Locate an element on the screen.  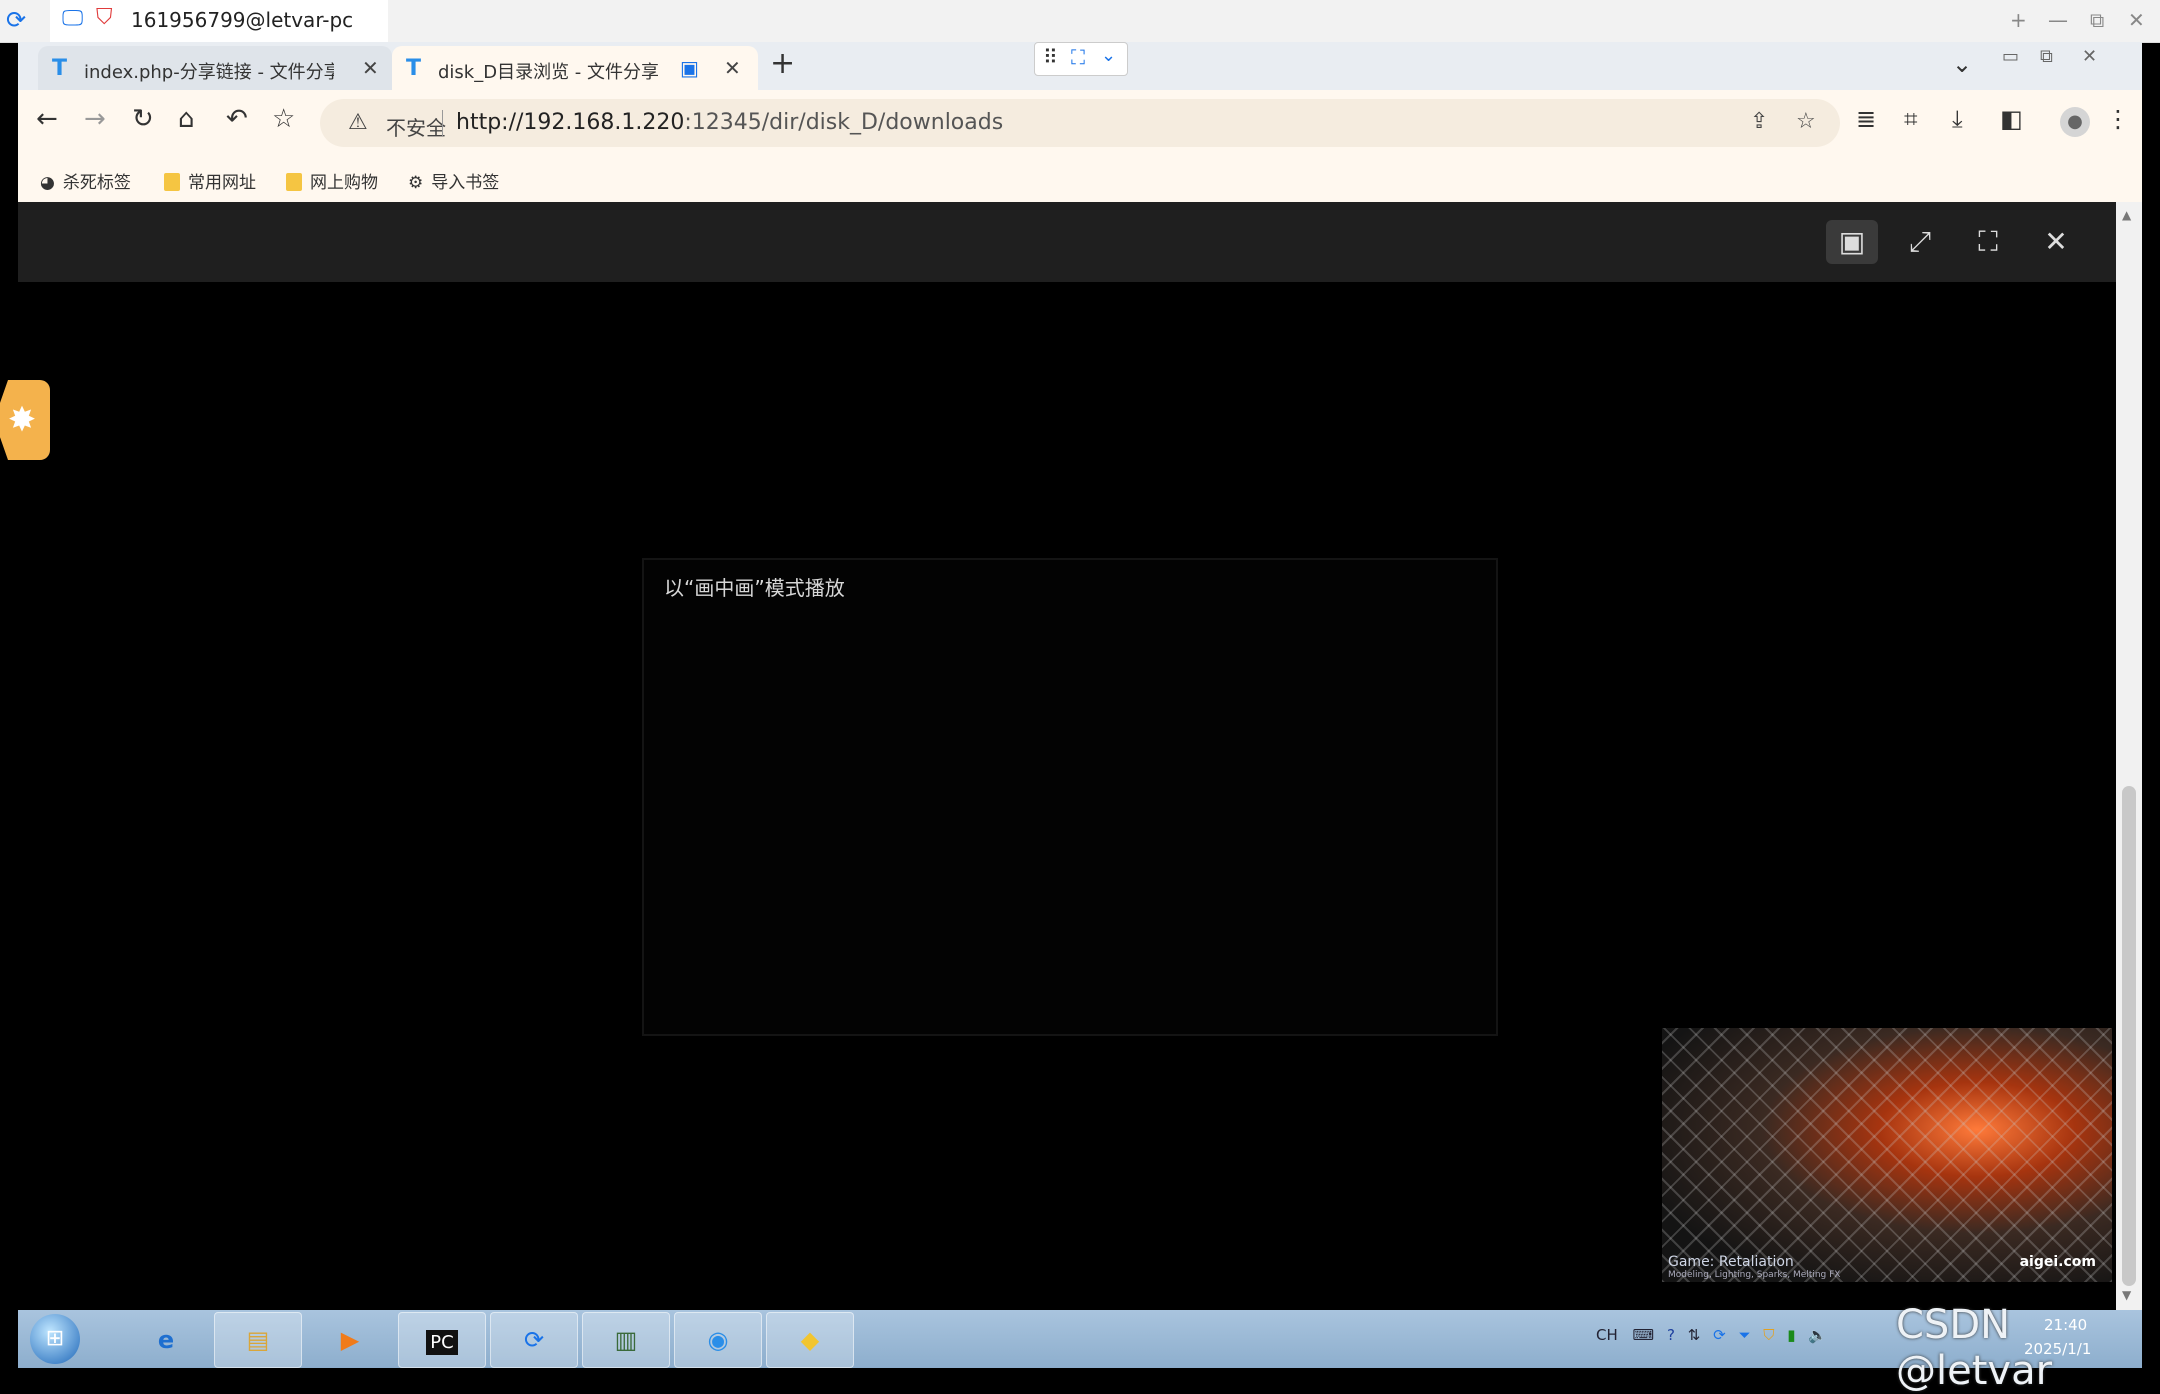
start-button: ⊞ is located at coordinates (55, 1339).